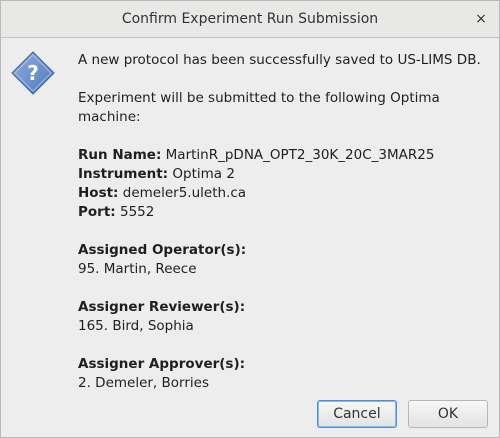 The height and width of the screenshot is (438, 500). Describe the element at coordinates (162, 307) in the screenshot. I see `reviewer-label: Assigner Reviewer(s):` at that location.